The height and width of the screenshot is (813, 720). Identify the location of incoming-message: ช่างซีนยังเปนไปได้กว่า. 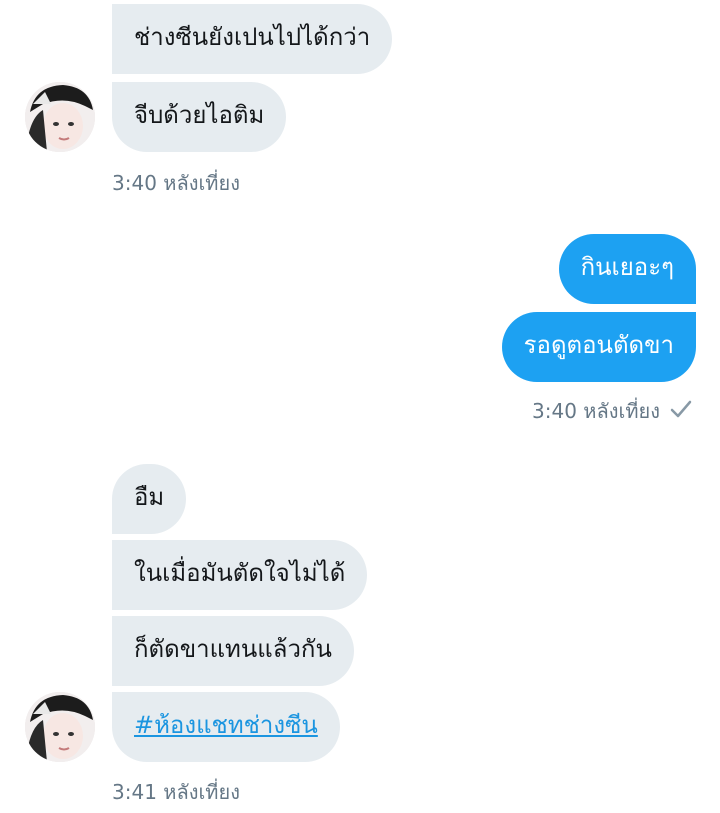
(252, 39).